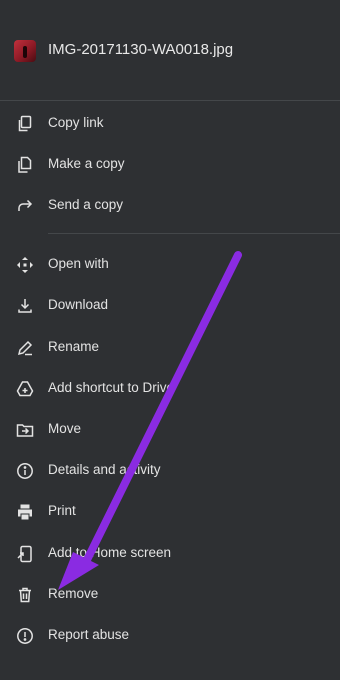  I want to click on file-copy-icon, so click(25, 165).